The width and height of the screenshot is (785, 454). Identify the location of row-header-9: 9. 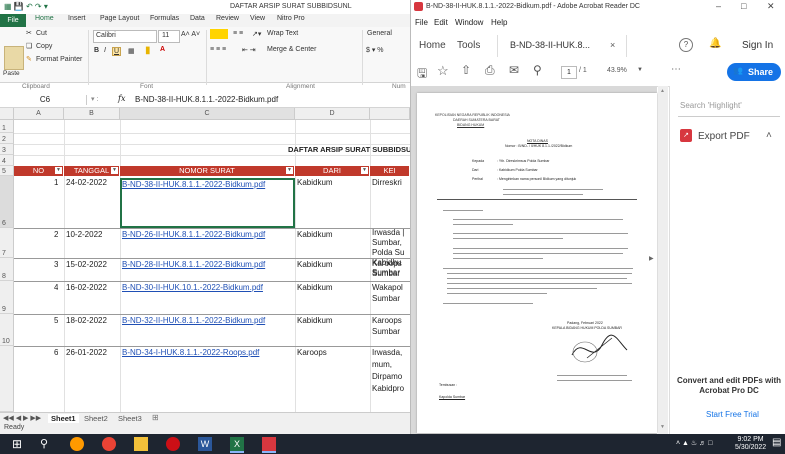
(7, 297).